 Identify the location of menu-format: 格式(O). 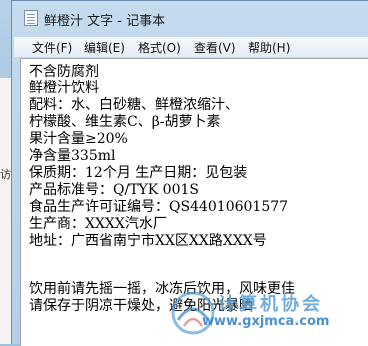
(159, 47).